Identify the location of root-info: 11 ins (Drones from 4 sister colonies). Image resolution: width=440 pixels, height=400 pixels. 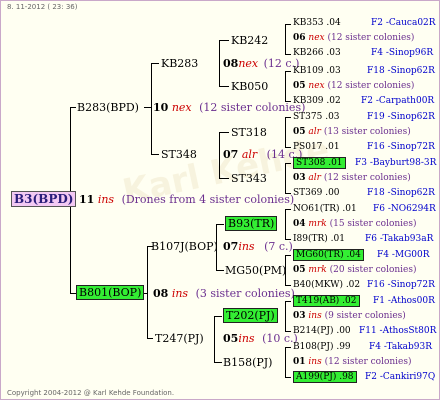
(187, 199).